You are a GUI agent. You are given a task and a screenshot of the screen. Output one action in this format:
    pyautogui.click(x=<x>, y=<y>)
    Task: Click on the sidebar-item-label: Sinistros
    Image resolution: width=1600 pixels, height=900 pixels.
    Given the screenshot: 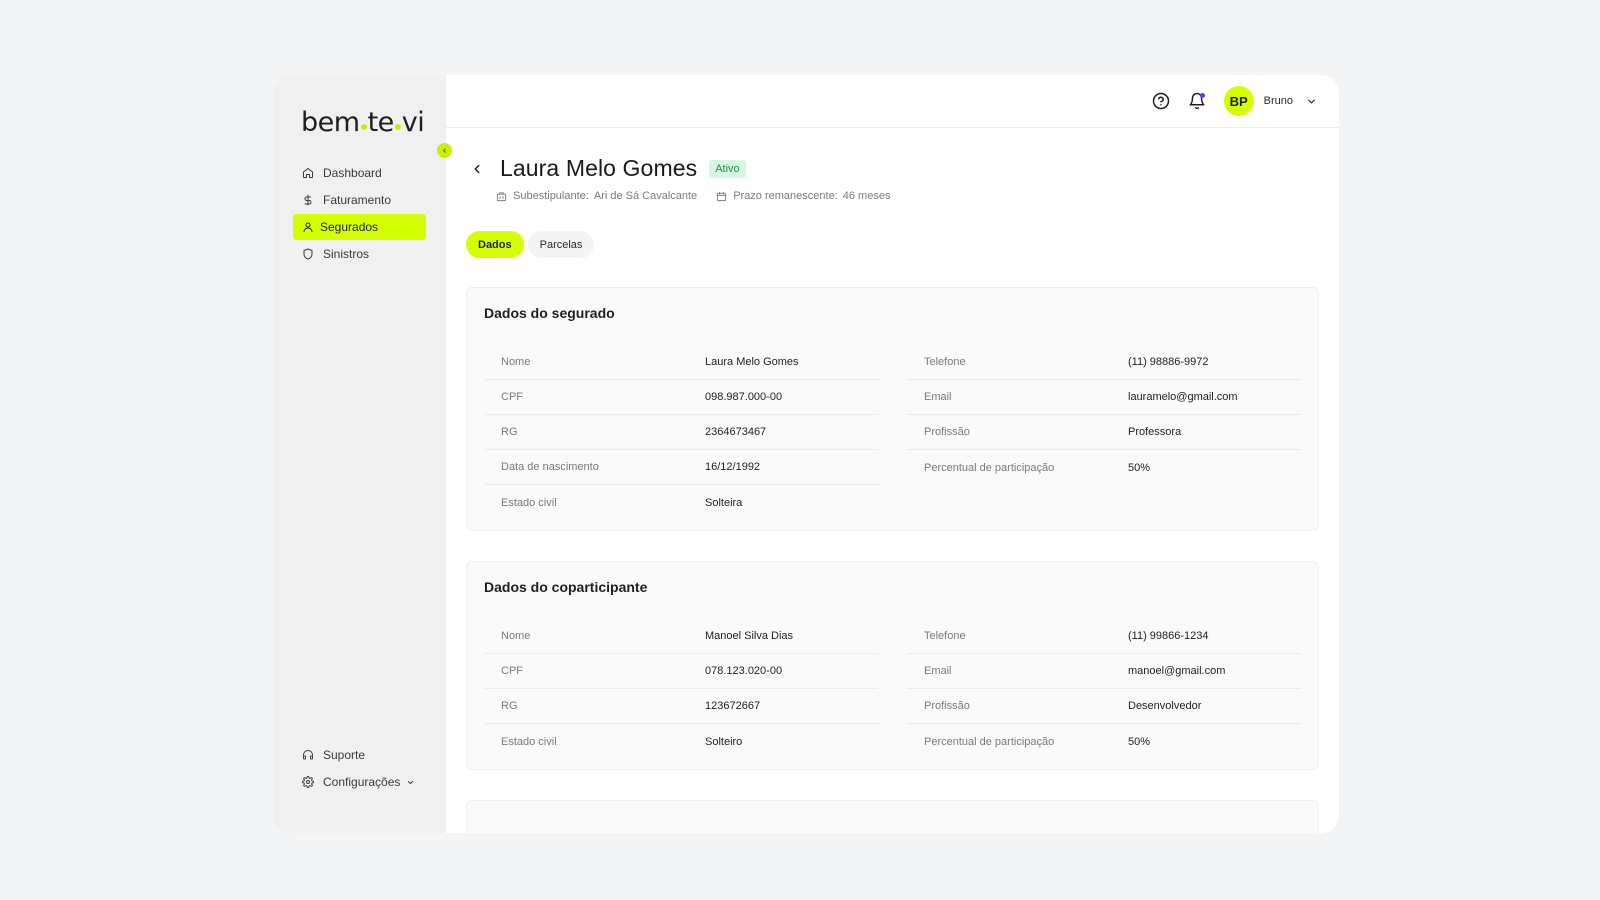 What is the action you would take?
    pyautogui.click(x=346, y=254)
    